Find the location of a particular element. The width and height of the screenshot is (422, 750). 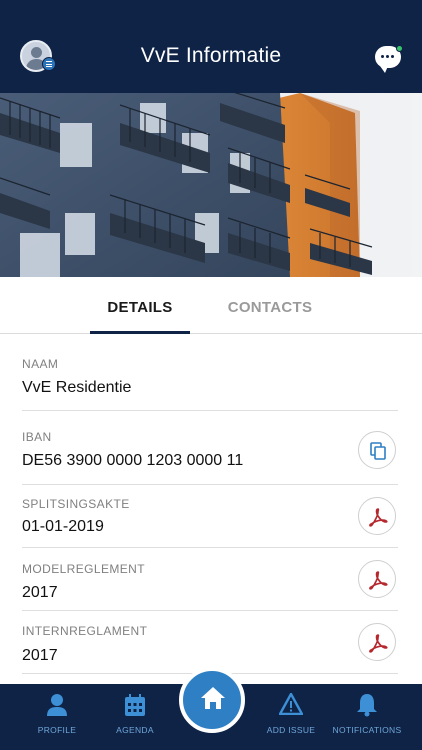

field-splitsingsakte: SPLITSINGSAKTE 01-01-2019 is located at coordinates (210, 516).